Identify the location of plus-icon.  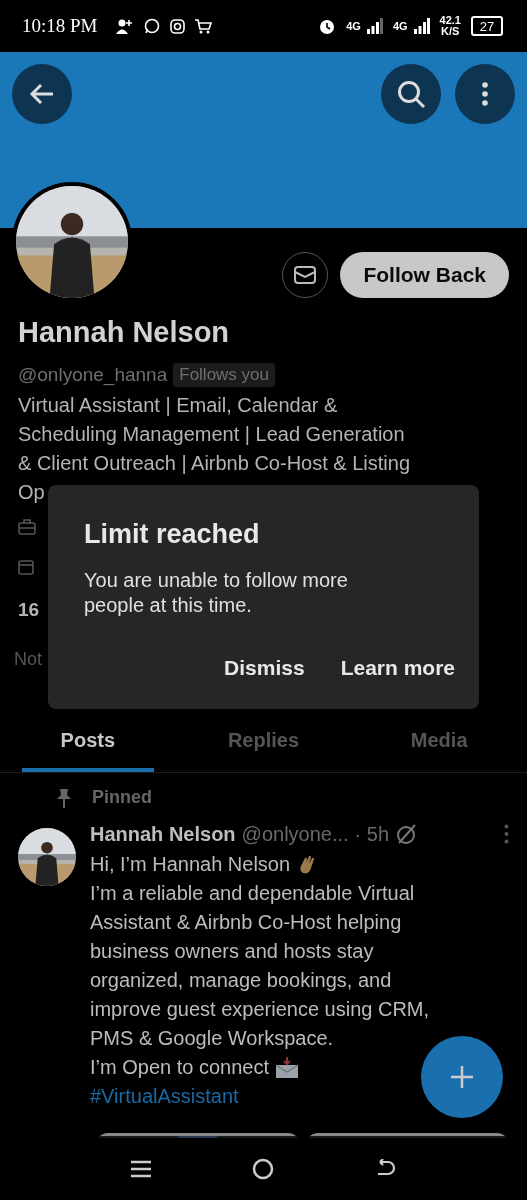
(462, 1077).